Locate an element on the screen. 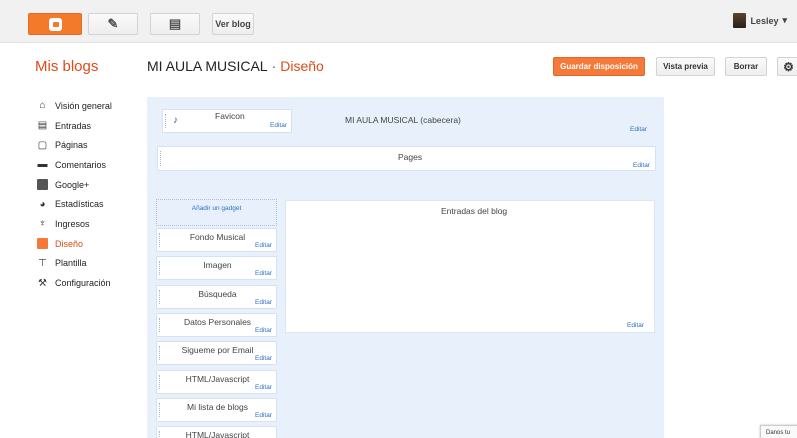  blog-posts-gadget: Entradas del blog Editar is located at coordinates (470, 266).